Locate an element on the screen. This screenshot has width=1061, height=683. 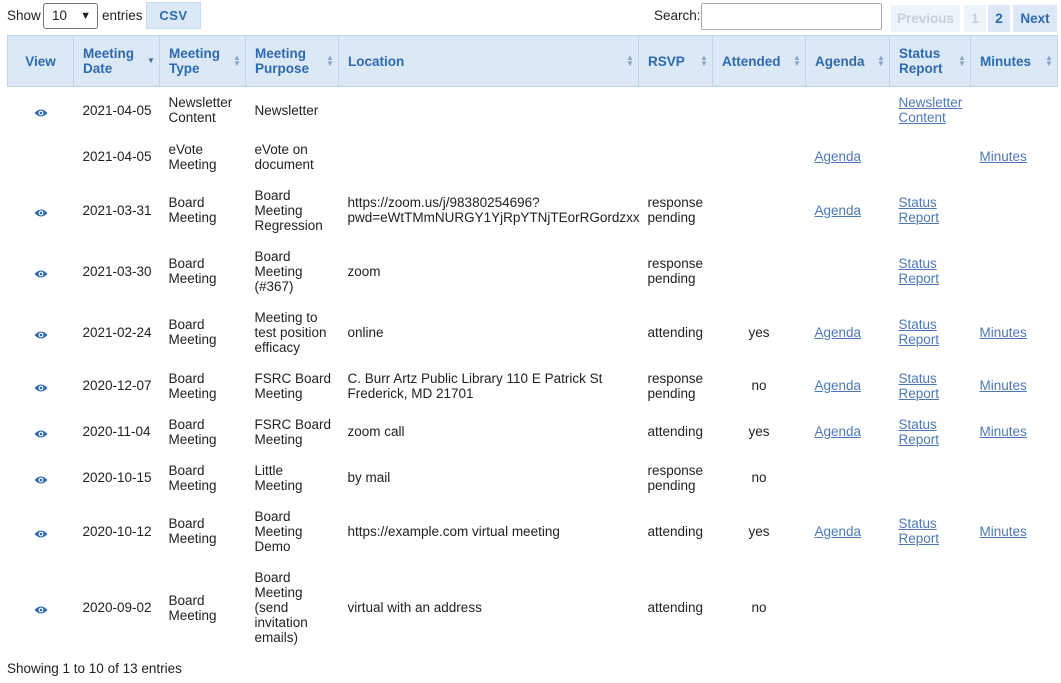
status-report-link-text: Newsletter is located at coordinates (930, 103).